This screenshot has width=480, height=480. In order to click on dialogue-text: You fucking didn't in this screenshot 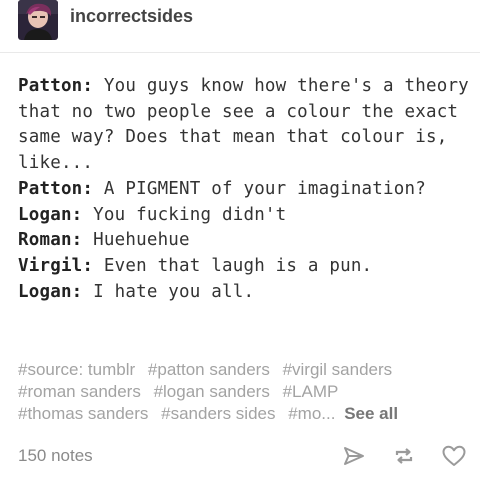, I will do `click(184, 214)`.